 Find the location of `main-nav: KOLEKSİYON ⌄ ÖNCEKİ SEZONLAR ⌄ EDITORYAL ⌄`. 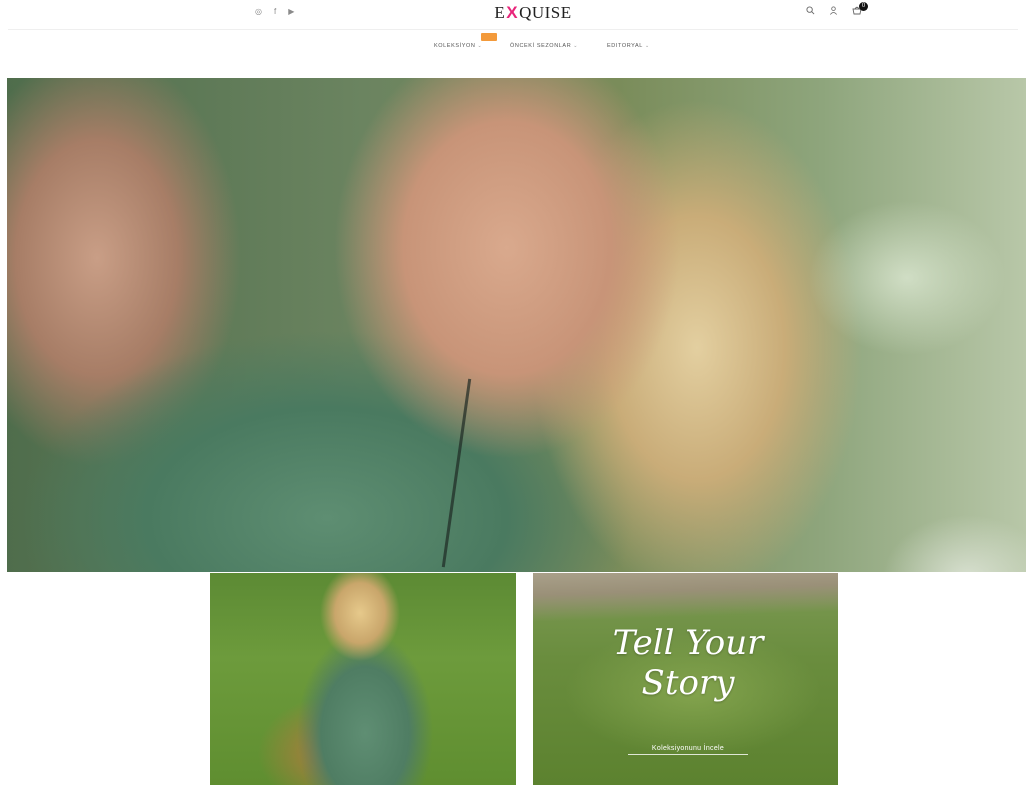

main-nav: KOLEKSİYON ⌄ ÖNCEKİ SEZONLAR ⌄ EDITORYAL ⌄ is located at coordinates (513, 46).